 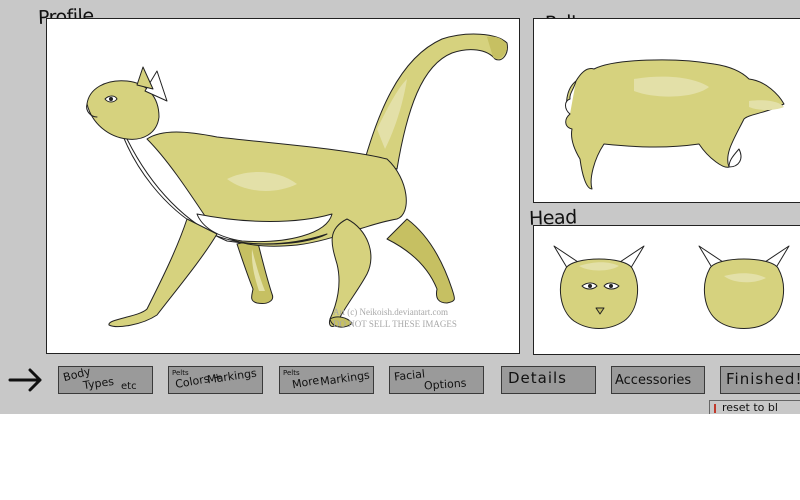 I want to click on accessories-button: Accessories, so click(x=658, y=380).